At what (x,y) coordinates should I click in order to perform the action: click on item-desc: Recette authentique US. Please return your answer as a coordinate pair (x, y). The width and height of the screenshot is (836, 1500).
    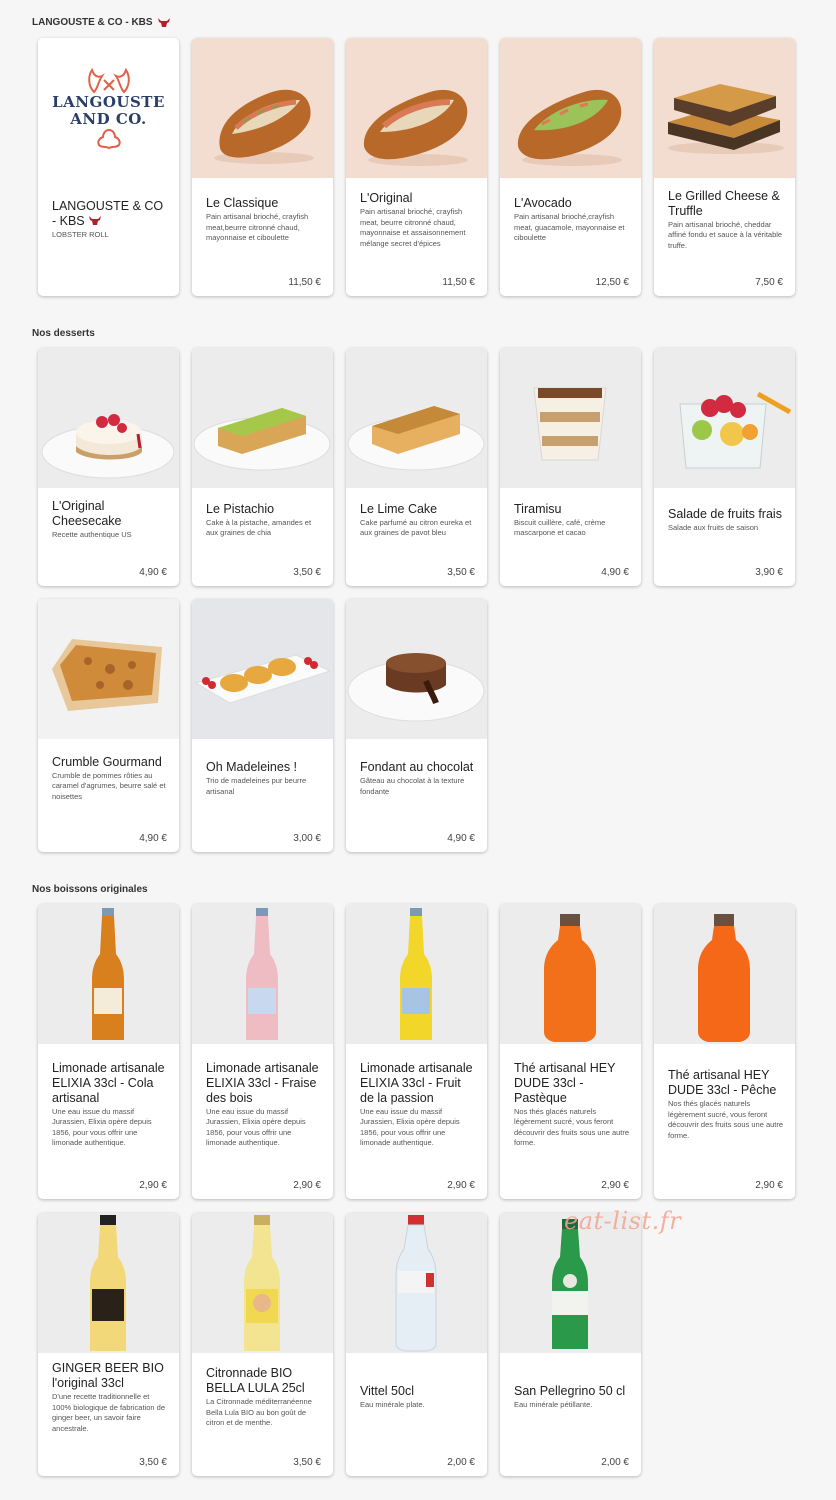
    Looking at the image, I should click on (92, 535).